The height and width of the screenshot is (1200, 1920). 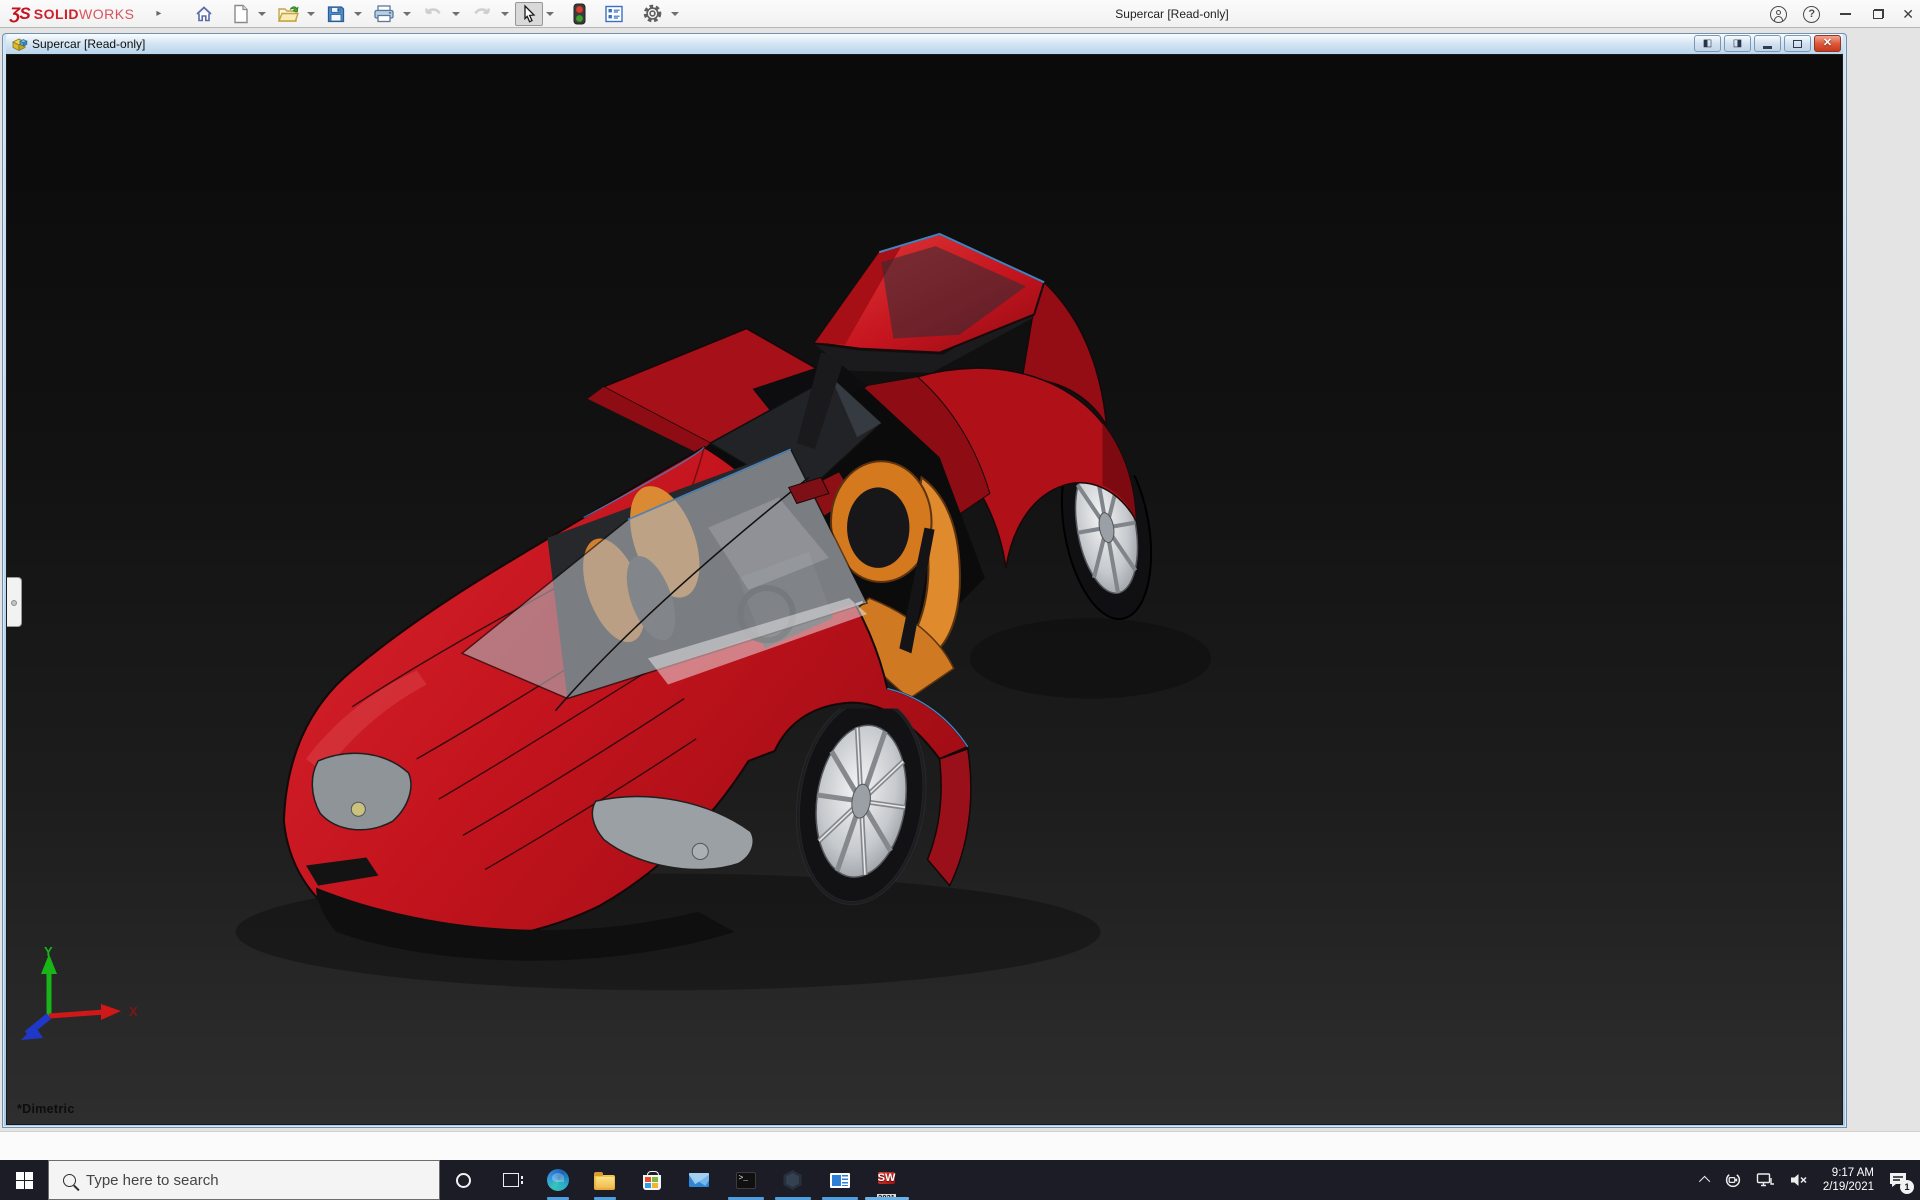 I want to click on print-button, so click(x=384, y=14).